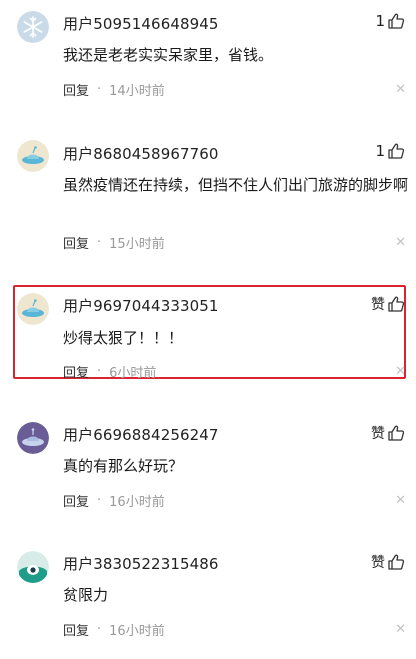  Describe the element at coordinates (123, 338) in the screenshot. I see `comment-text: 炒得太狠了！！！` at that location.